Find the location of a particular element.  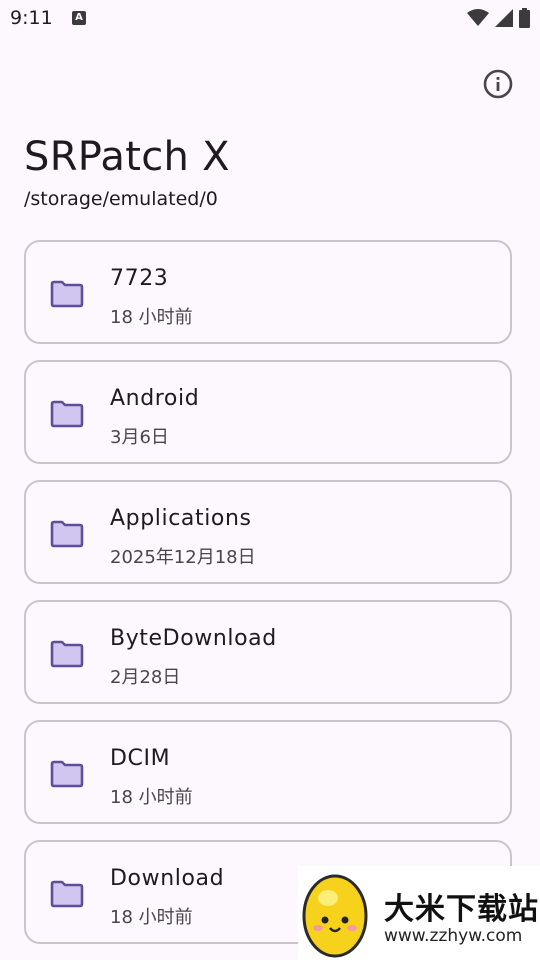

watermark-url: www.zzhyw.com is located at coordinates (453, 936).